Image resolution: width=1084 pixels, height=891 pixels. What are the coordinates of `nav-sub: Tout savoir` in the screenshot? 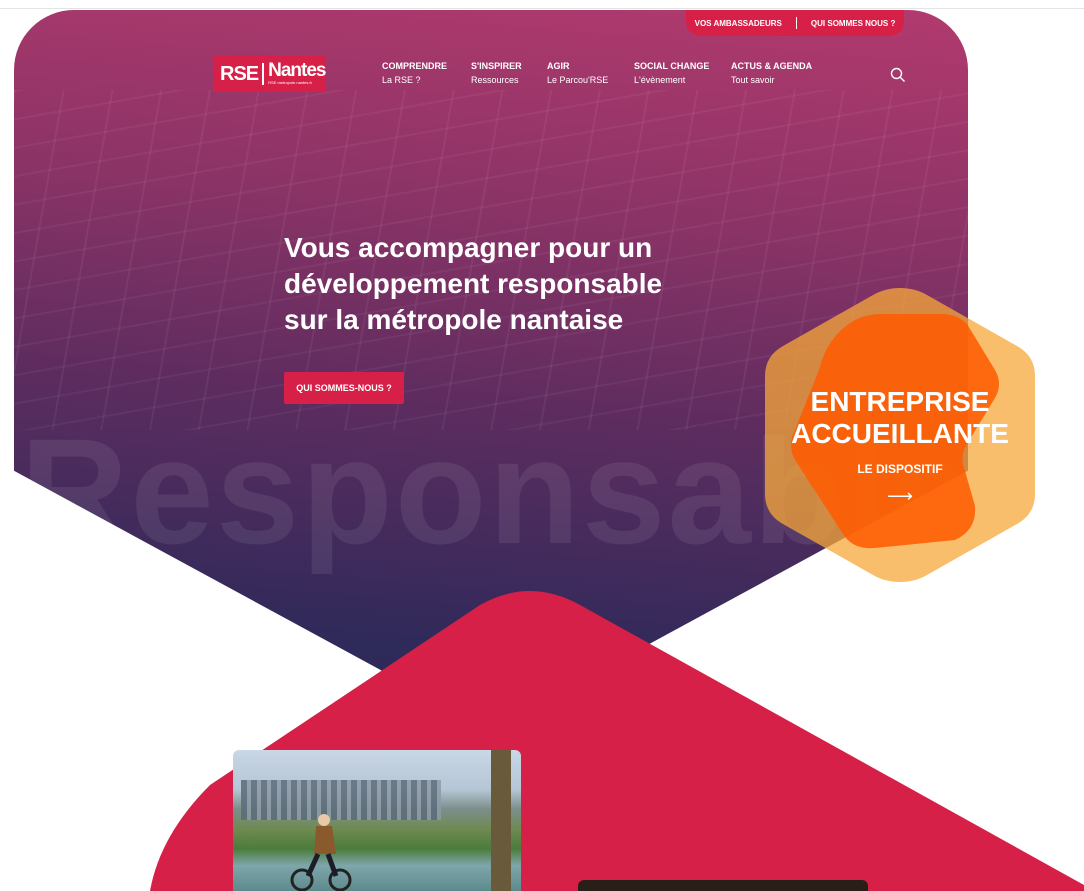 It's located at (753, 80).